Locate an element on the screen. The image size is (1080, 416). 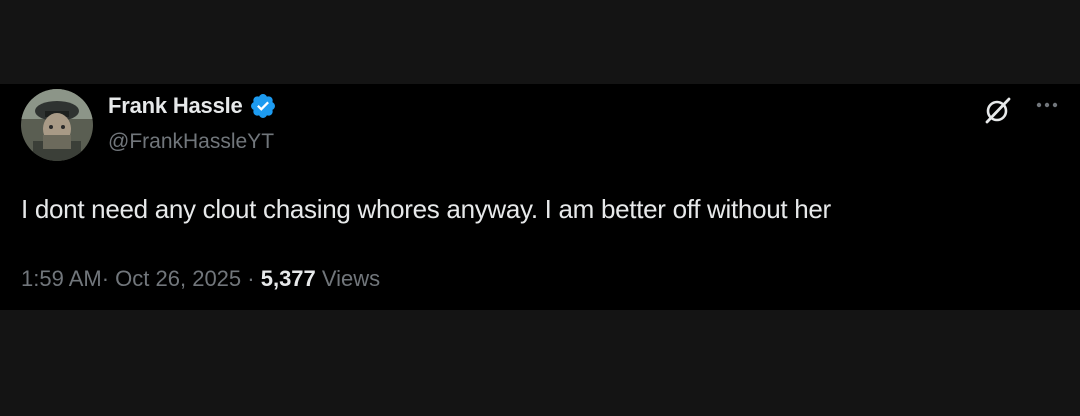
avatar is located at coordinates (57, 125).